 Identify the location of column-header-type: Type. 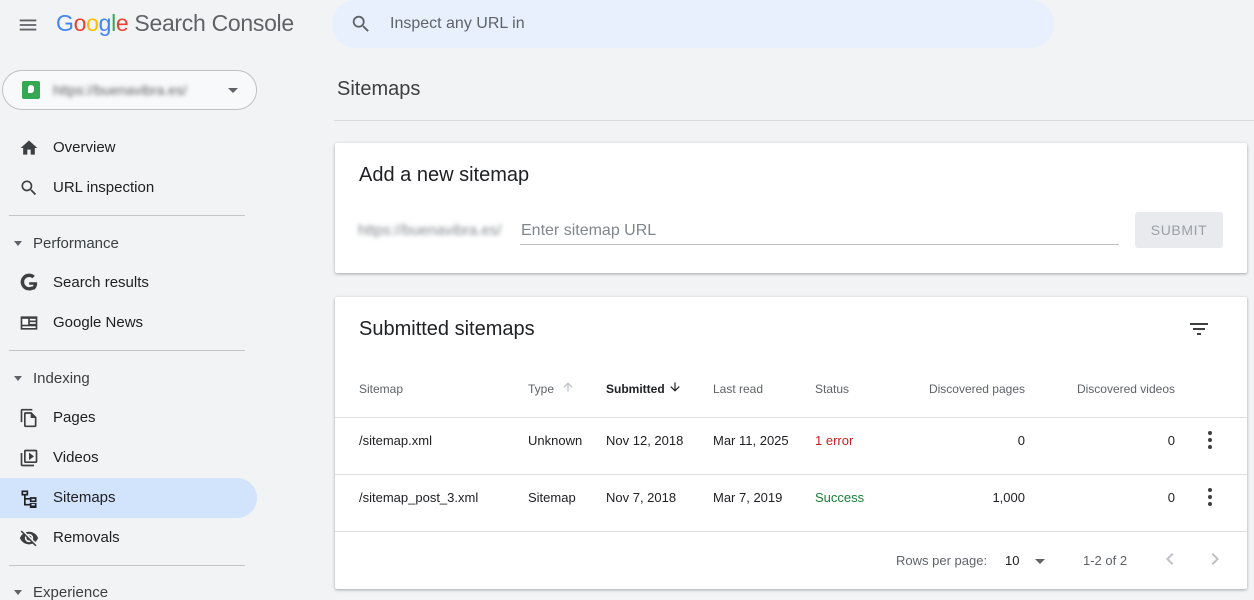
(541, 389).